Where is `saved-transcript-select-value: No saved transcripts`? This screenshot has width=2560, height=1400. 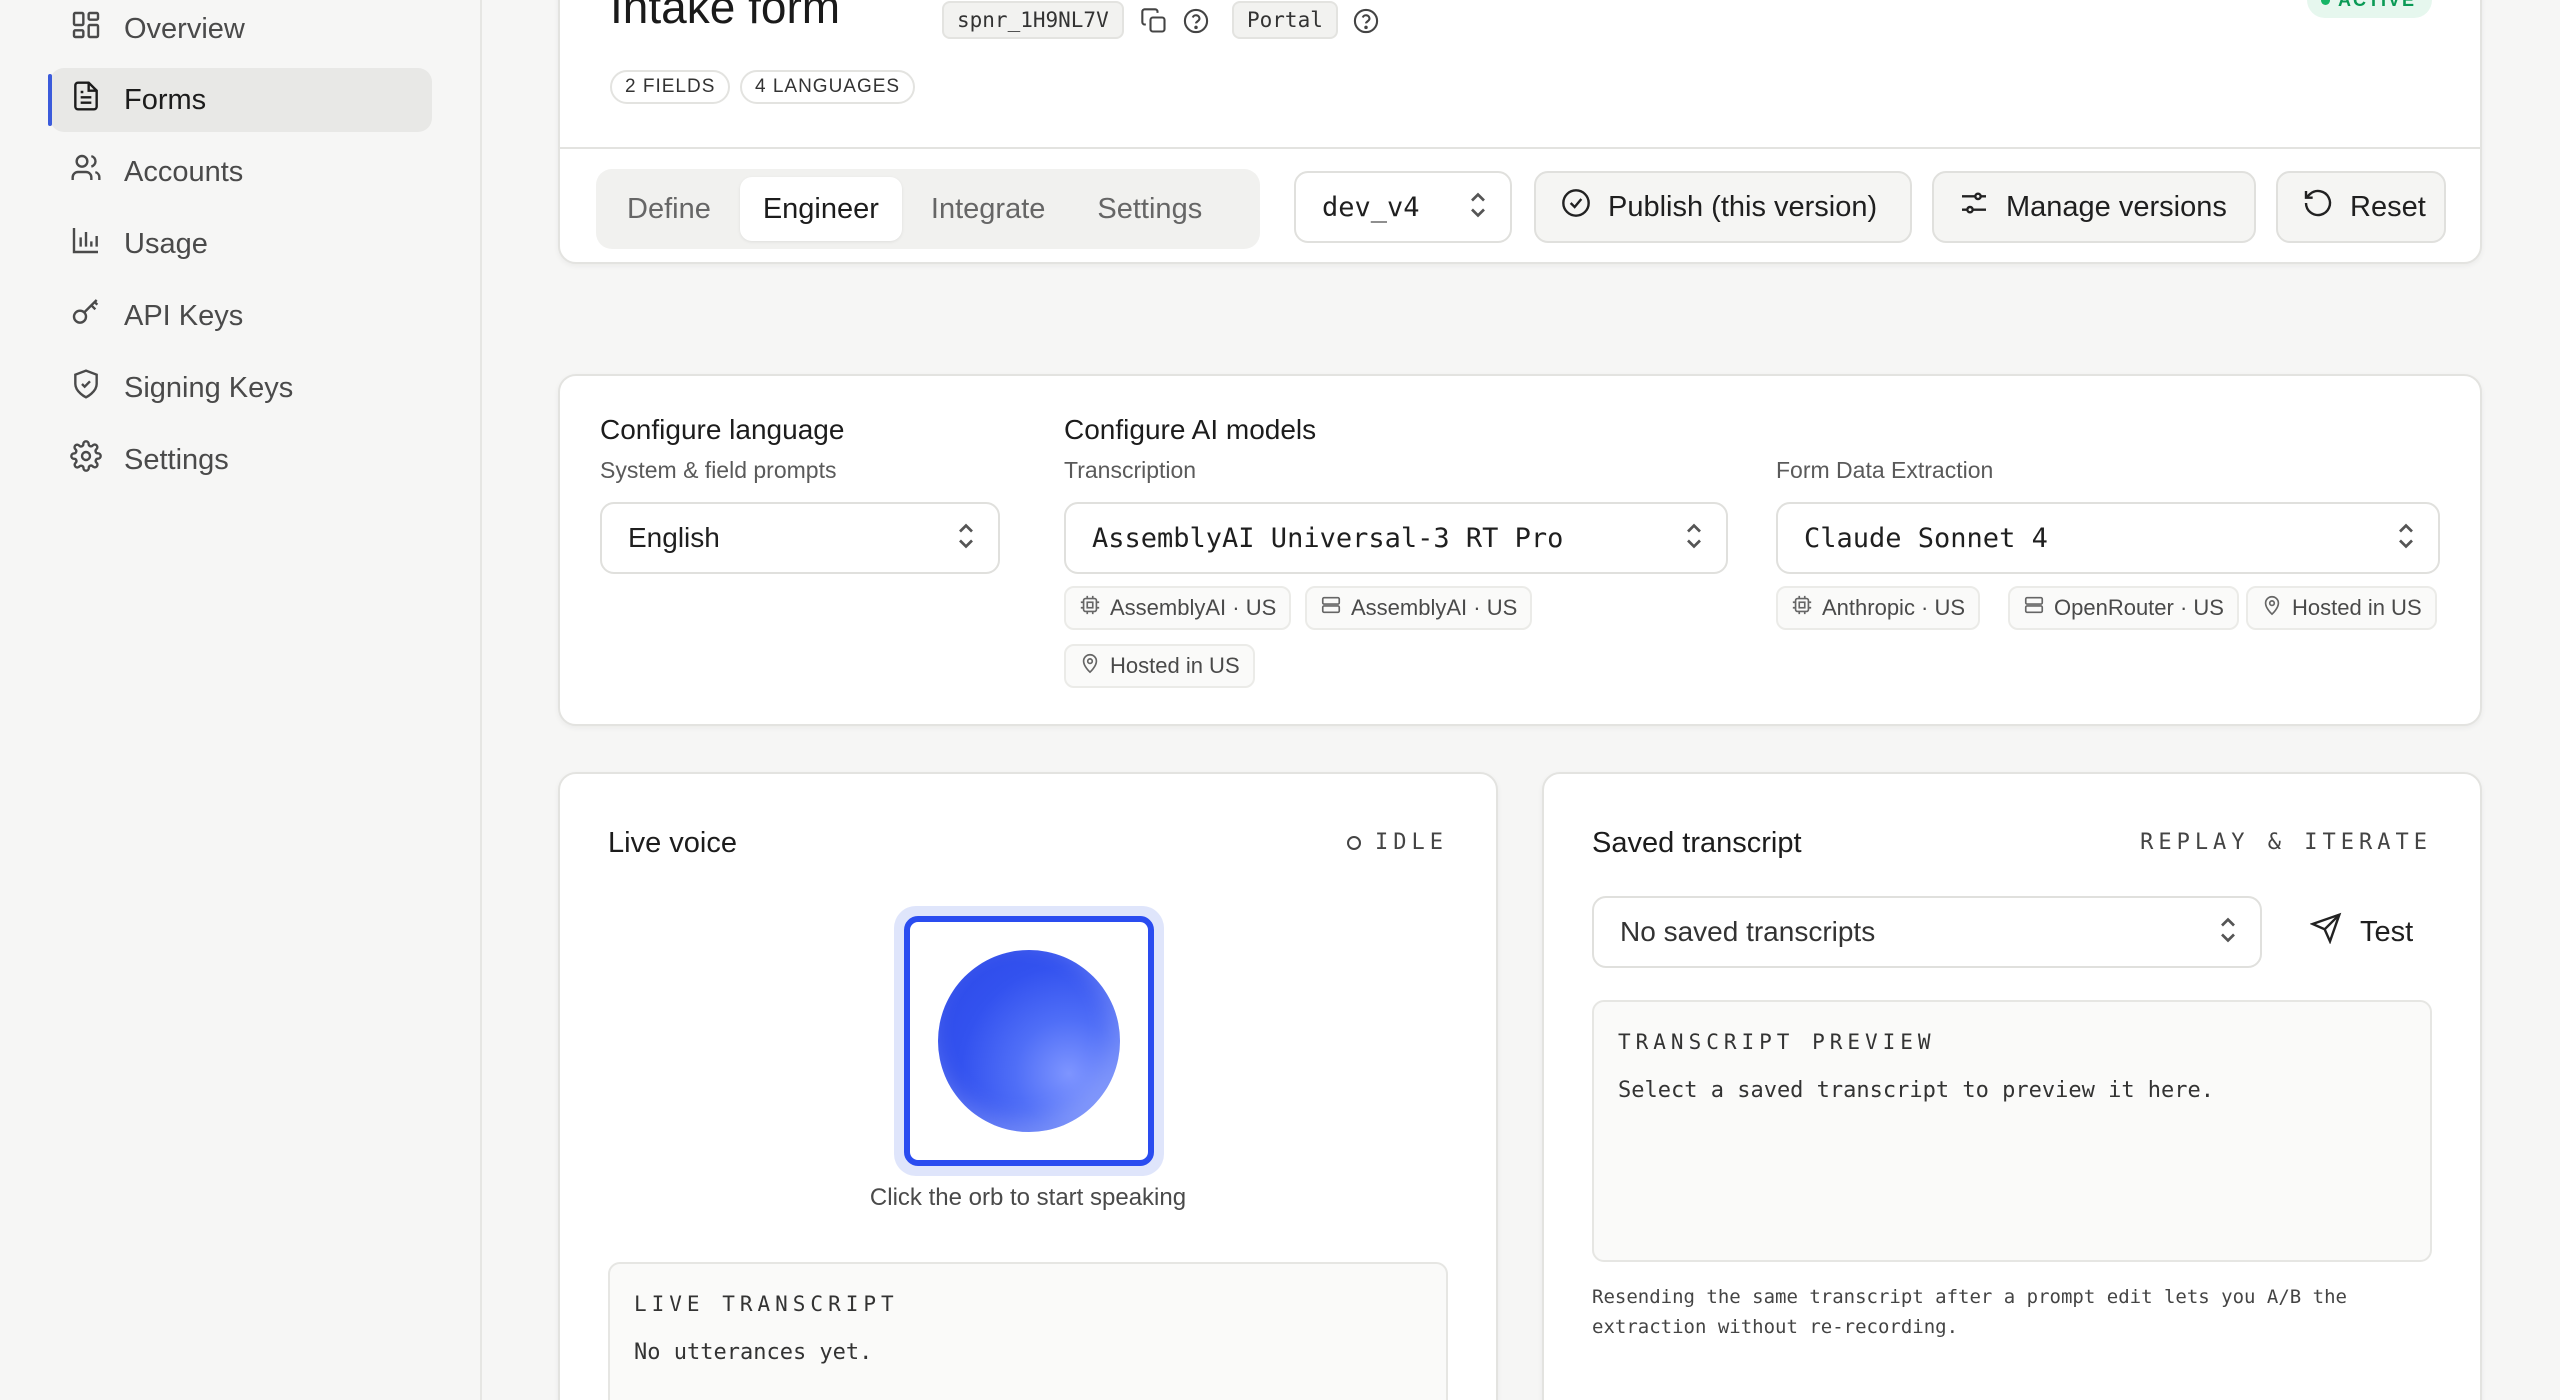
saved-transcript-select-value: No saved transcripts is located at coordinates (1748, 931).